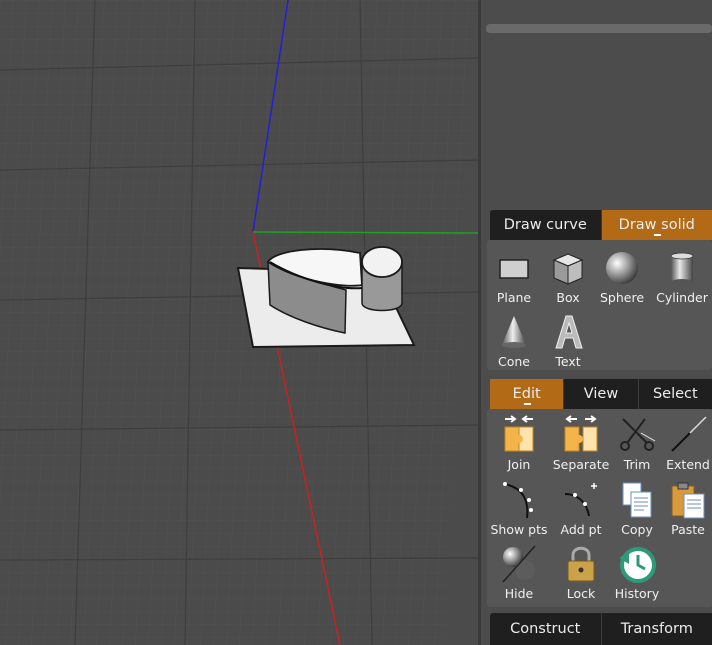 This screenshot has width=712, height=645. What do you see at coordinates (622, 268) in the screenshot?
I see `sphere-icon` at bounding box center [622, 268].